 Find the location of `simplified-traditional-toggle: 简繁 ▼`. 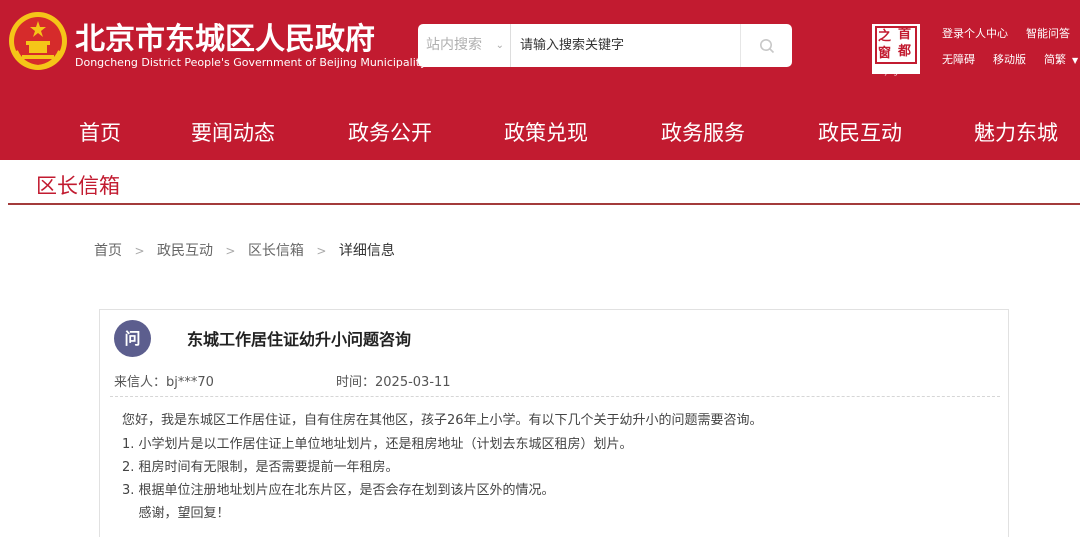

simplified-traditional-toggle: 简繁 ▼ is located at coordinates (1061, 59).